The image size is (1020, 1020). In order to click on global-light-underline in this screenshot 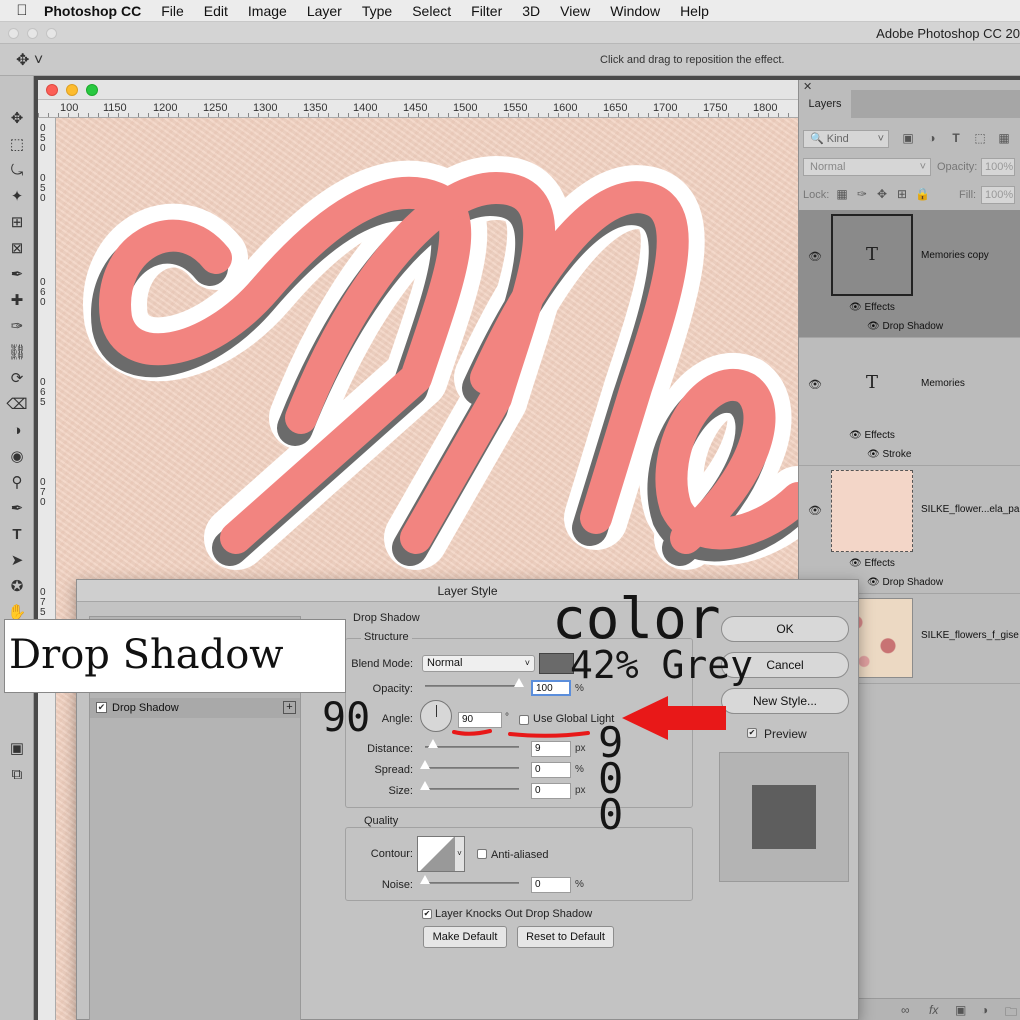, I will do `click(549, 734)`.